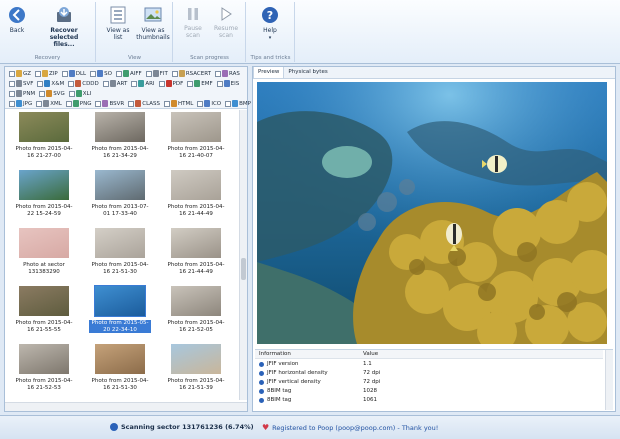 Image resolution: width=620 pixels, height=439 pixels. I want to click on thumbnail-item: Photo from 2015-04-22 15-24-59, so click(44, 199).